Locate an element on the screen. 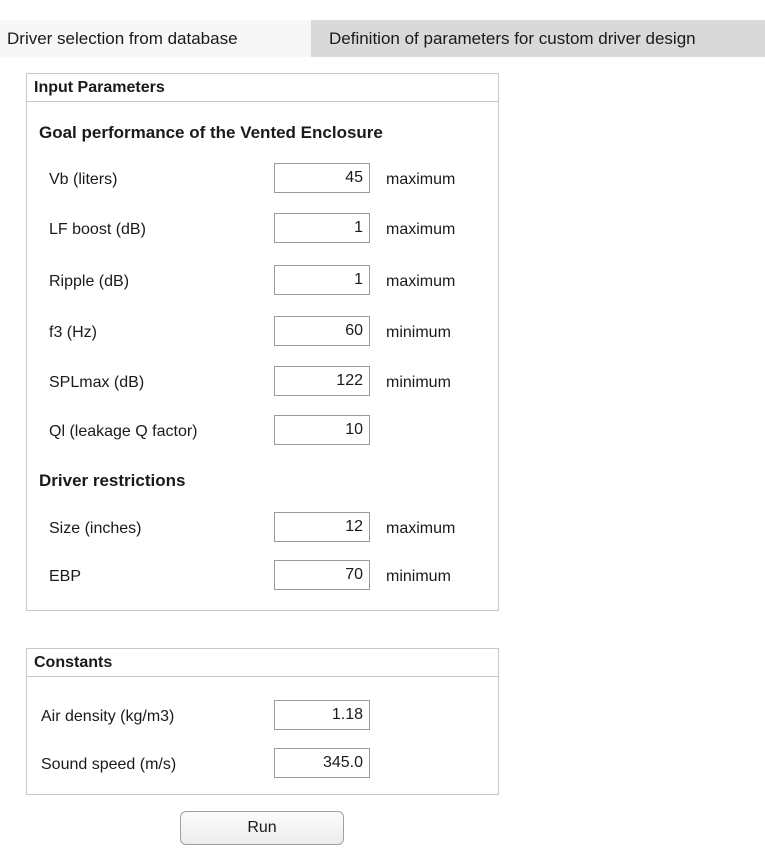 The height and width of the screenshot is (867, 765). ebp-label: EBP is located at coordinates (65, 576).